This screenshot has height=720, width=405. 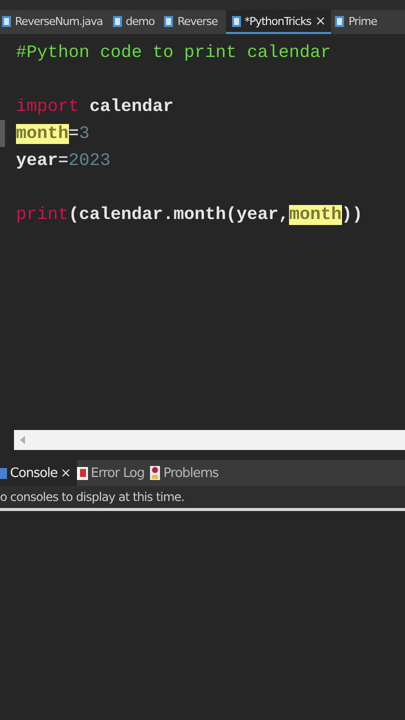 I want to click on tab-label: Prime, so click(x=362, y=21).